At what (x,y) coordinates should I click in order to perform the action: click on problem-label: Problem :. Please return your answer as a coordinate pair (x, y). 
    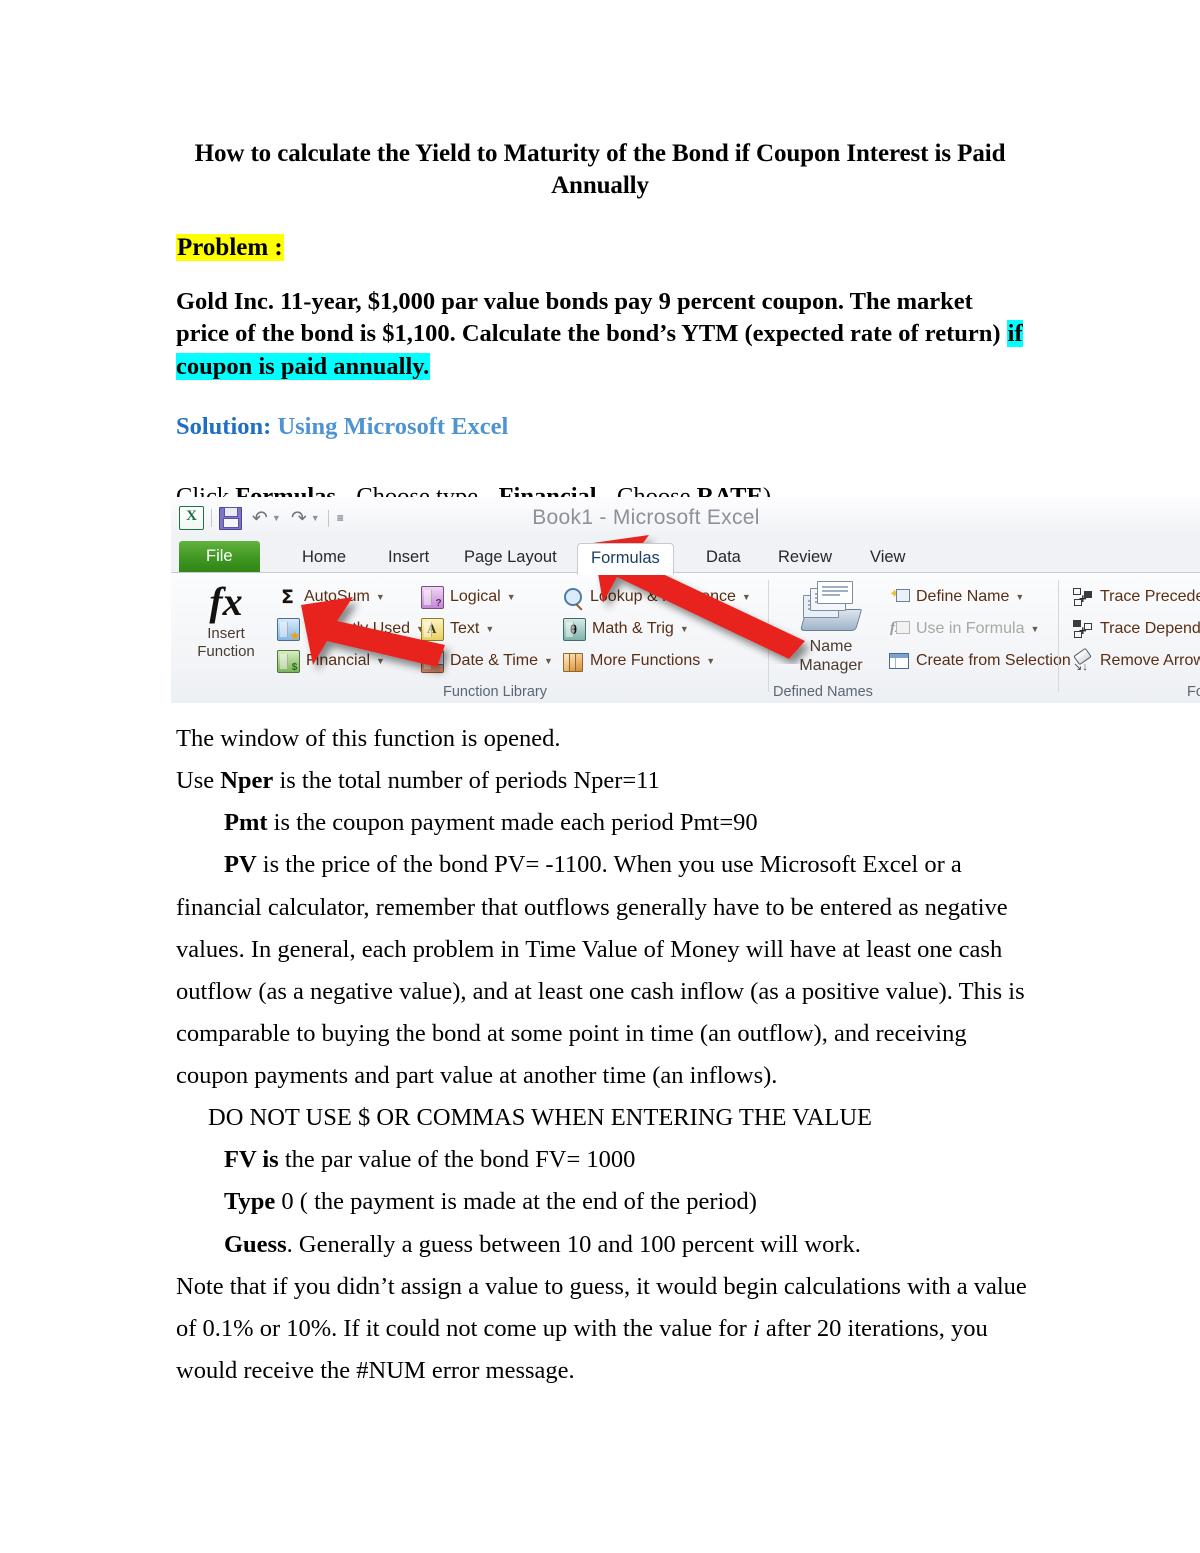
    Looking at the image, I should click on (600, 248).